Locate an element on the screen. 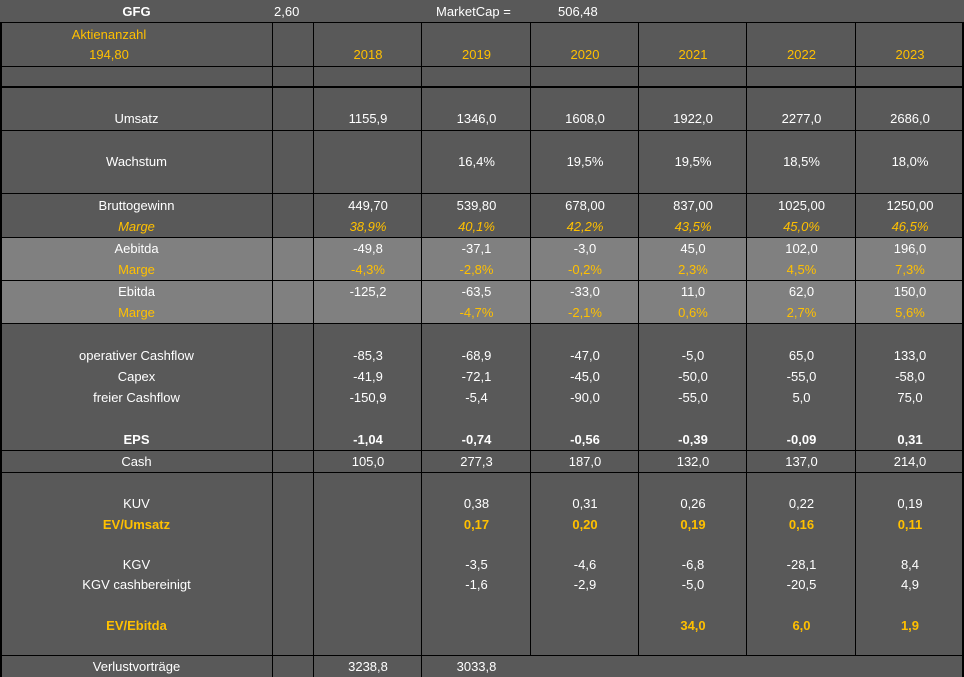 Image resolution: width=964 pixels, height=677 pixels. value-cell: 1025,00 is located at coordinates (801, 205).